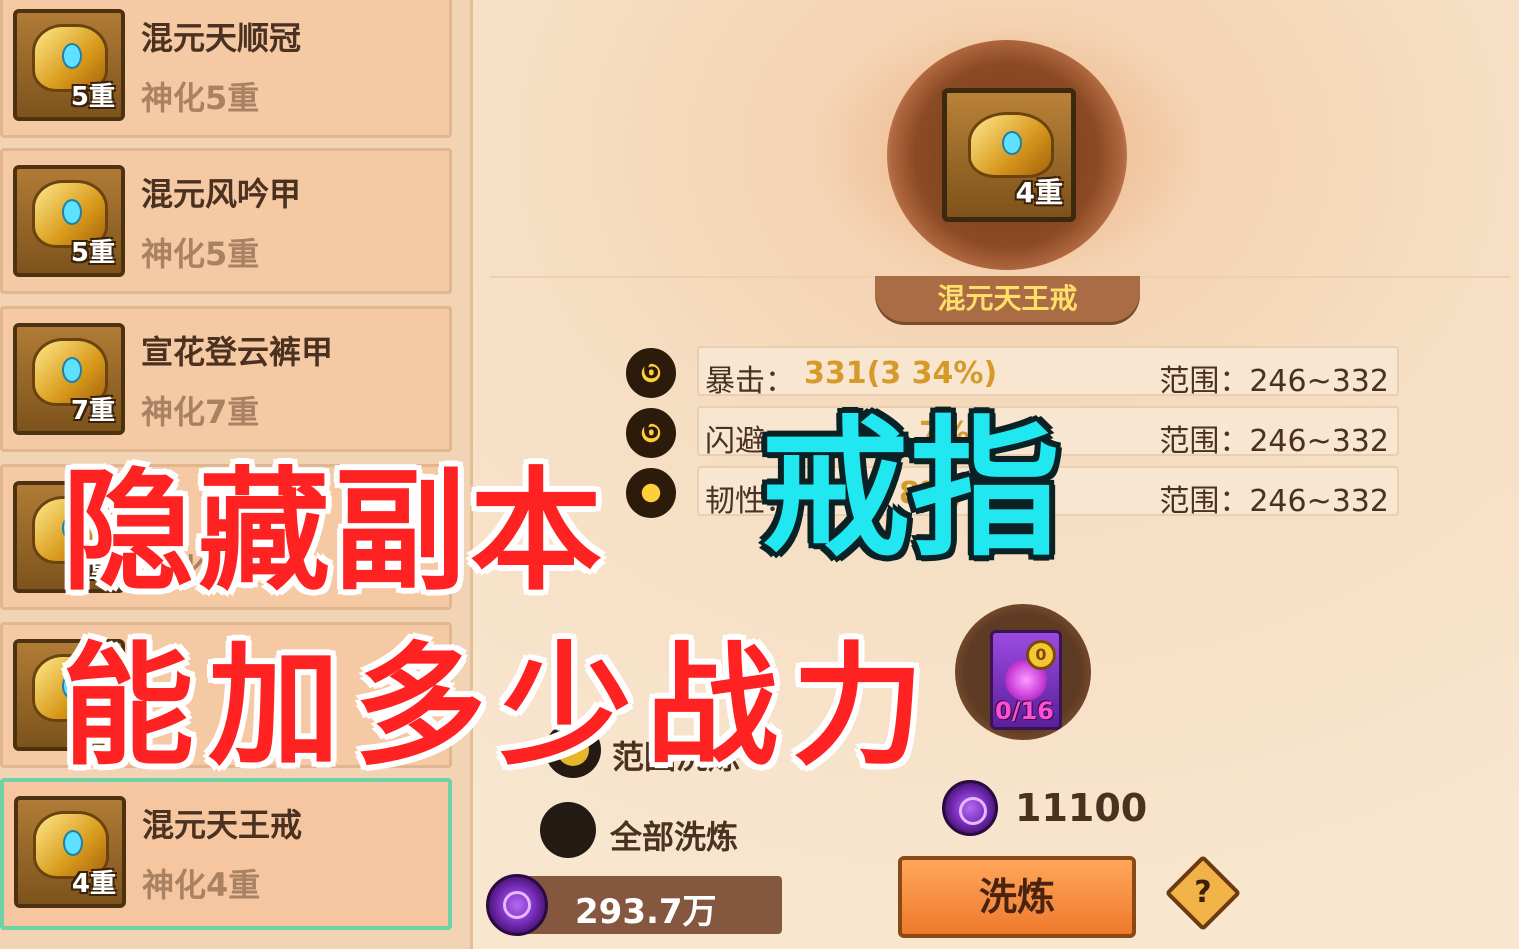  What do you see at coordinates (500, 707) in the screenshot?
I see `overlay-title-line2: 能加多少战力` at bounding box center [500, 707].